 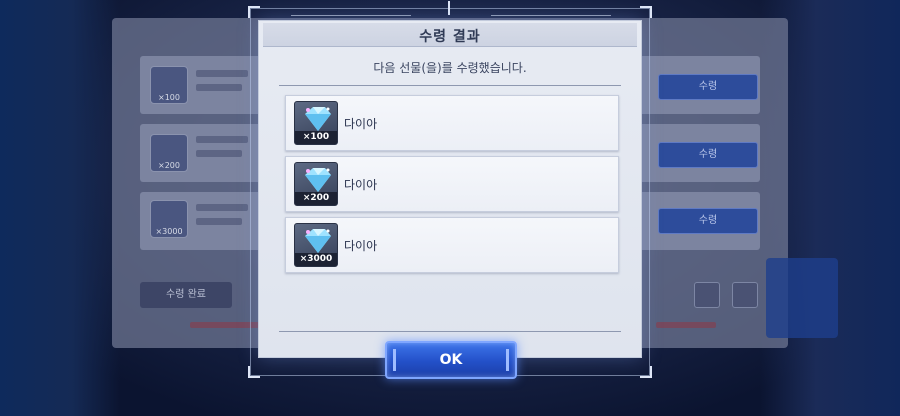 I want to click on reward-item: ×200 다이아, so click(x=452, y=184).